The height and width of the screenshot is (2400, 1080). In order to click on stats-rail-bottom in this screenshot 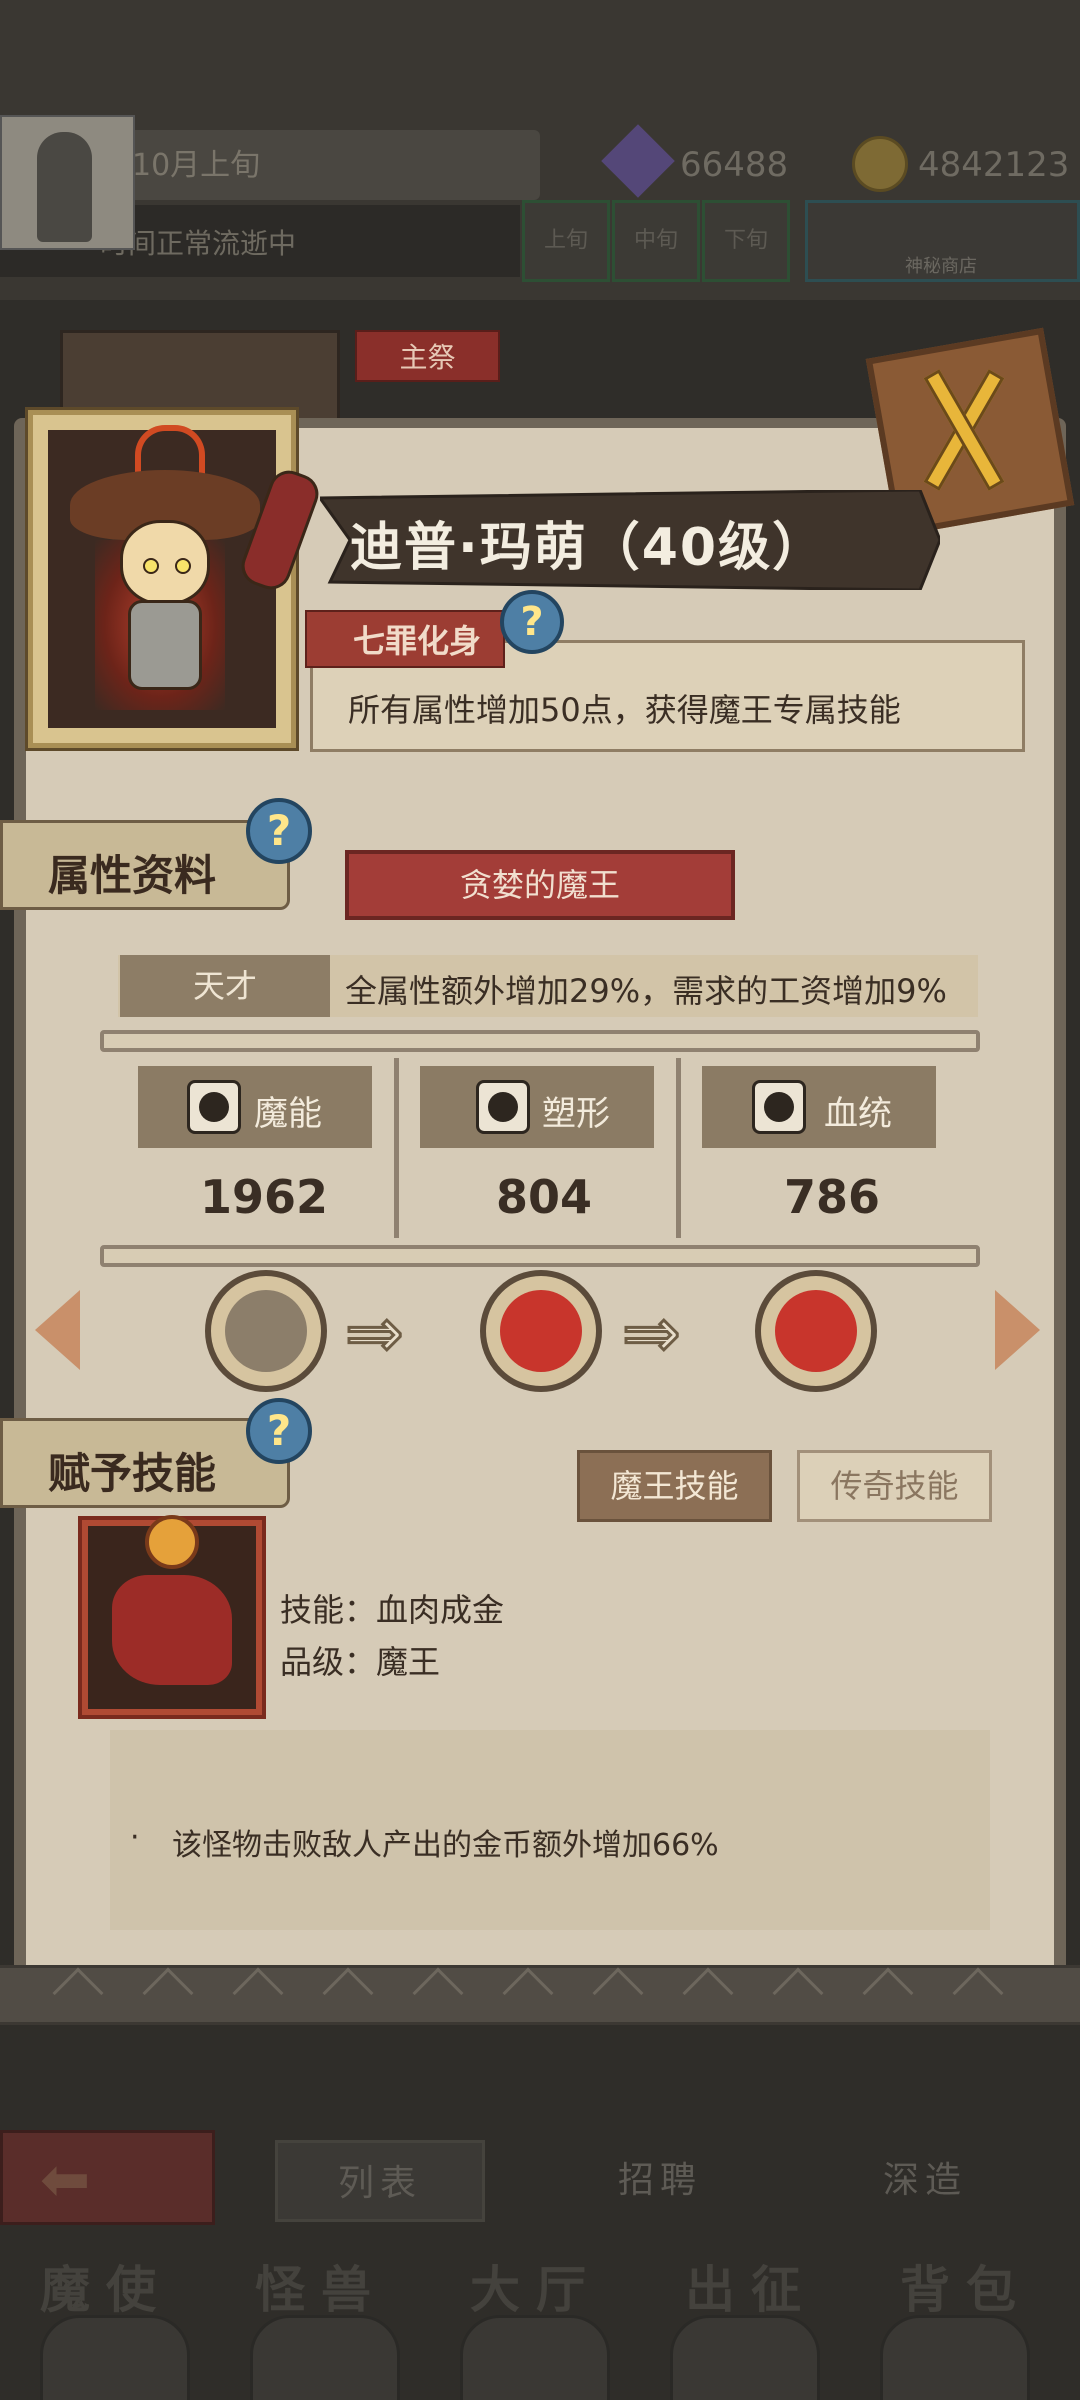, I will do `click(540, 1256)`.